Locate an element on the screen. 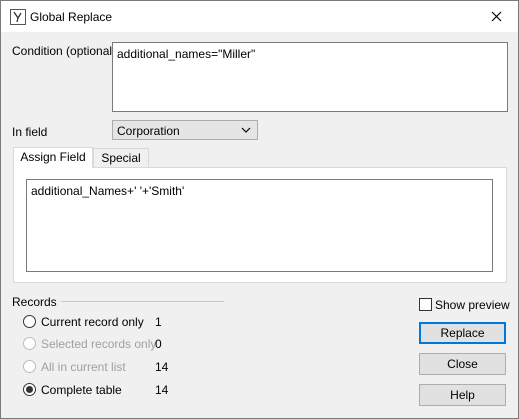  close-icon is located at coordinates (496, 16).